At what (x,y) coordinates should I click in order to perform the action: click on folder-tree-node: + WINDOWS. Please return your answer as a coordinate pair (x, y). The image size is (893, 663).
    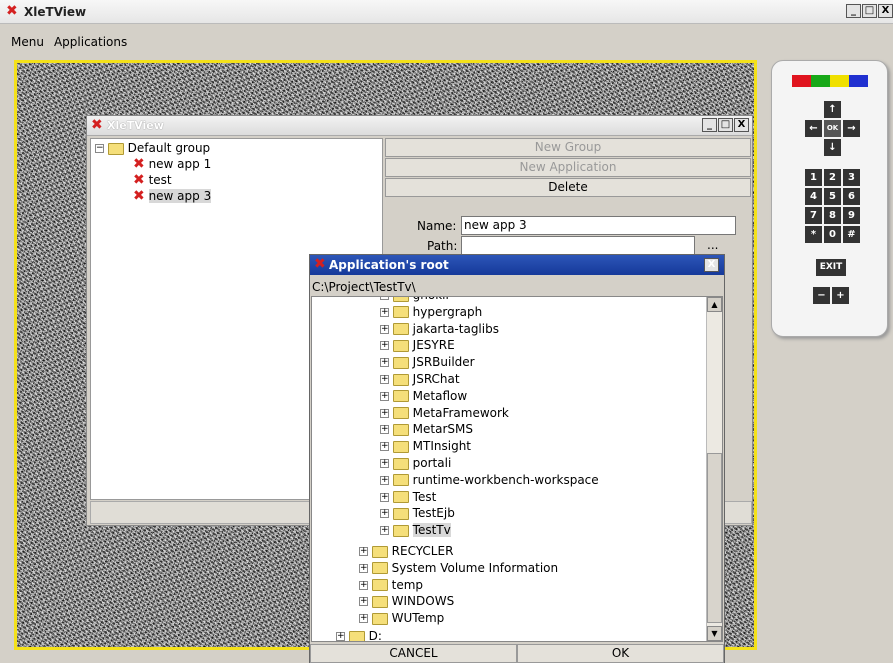
    Looking at the image, I should click on (406, 601).